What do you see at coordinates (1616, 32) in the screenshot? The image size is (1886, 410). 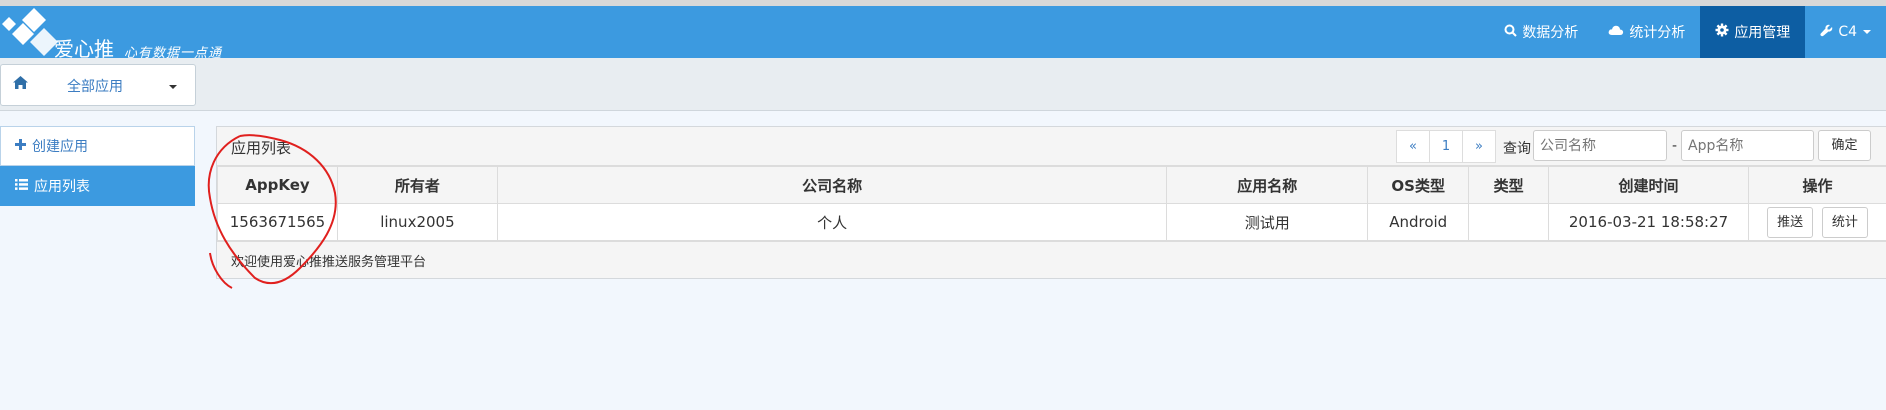 I see `cloud-icon` at bounding box center [1616, 32].